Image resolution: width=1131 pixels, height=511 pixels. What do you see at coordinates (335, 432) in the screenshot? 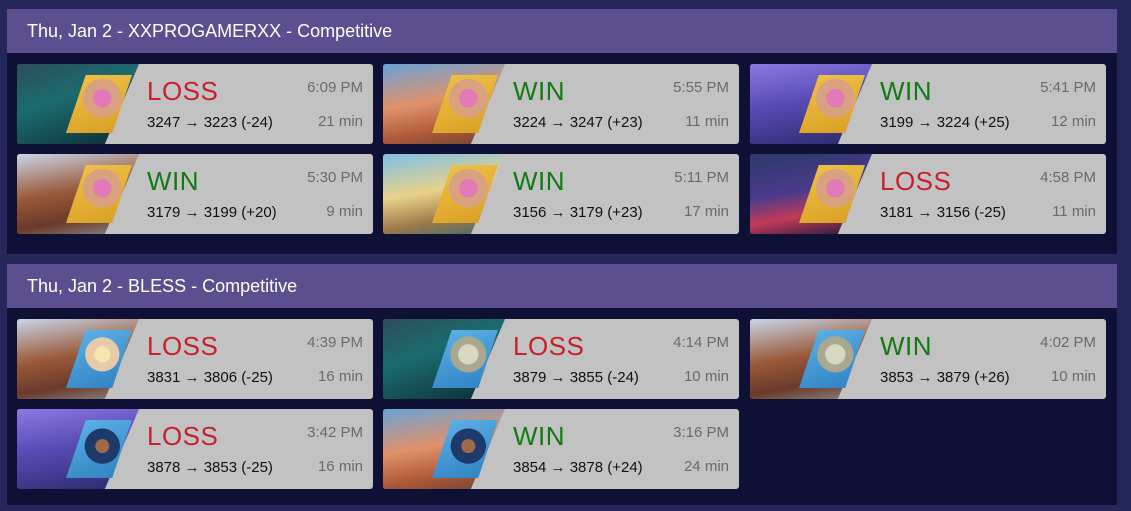
I see `match-time: 3:42 PM` at bounding box center [335, 432].